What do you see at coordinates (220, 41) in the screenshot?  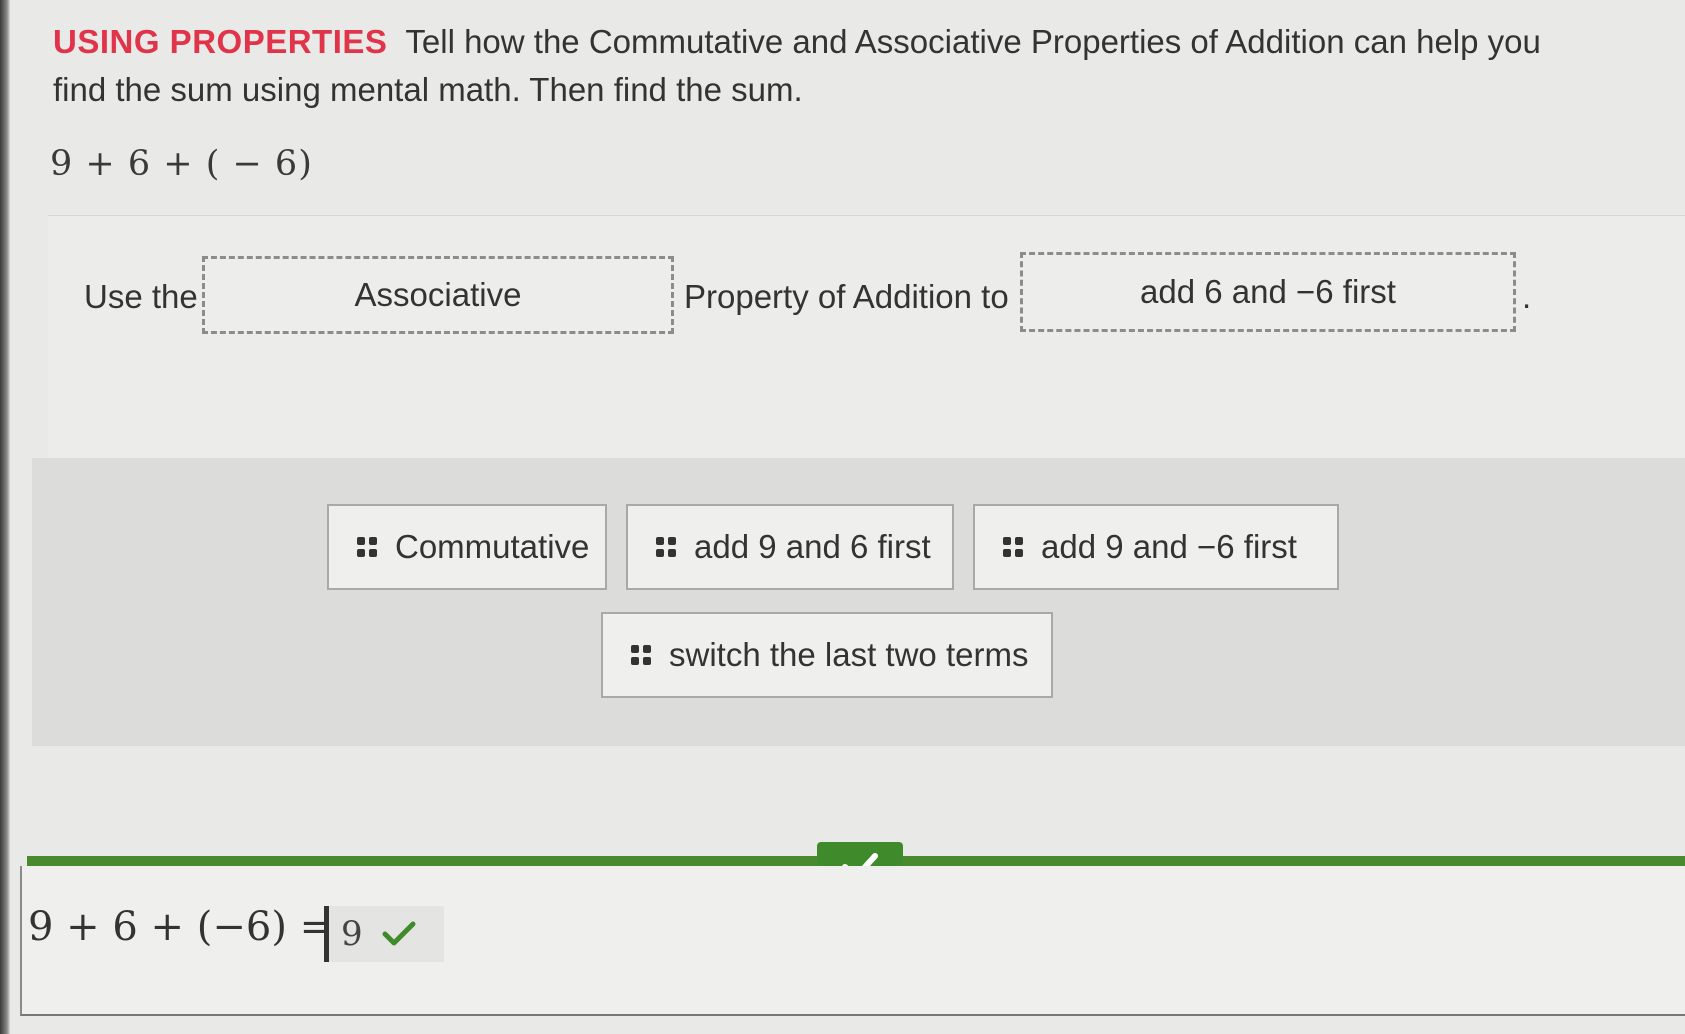 I see `prompt-label: USING PROPERTIES` at bounding box center [220, 41].